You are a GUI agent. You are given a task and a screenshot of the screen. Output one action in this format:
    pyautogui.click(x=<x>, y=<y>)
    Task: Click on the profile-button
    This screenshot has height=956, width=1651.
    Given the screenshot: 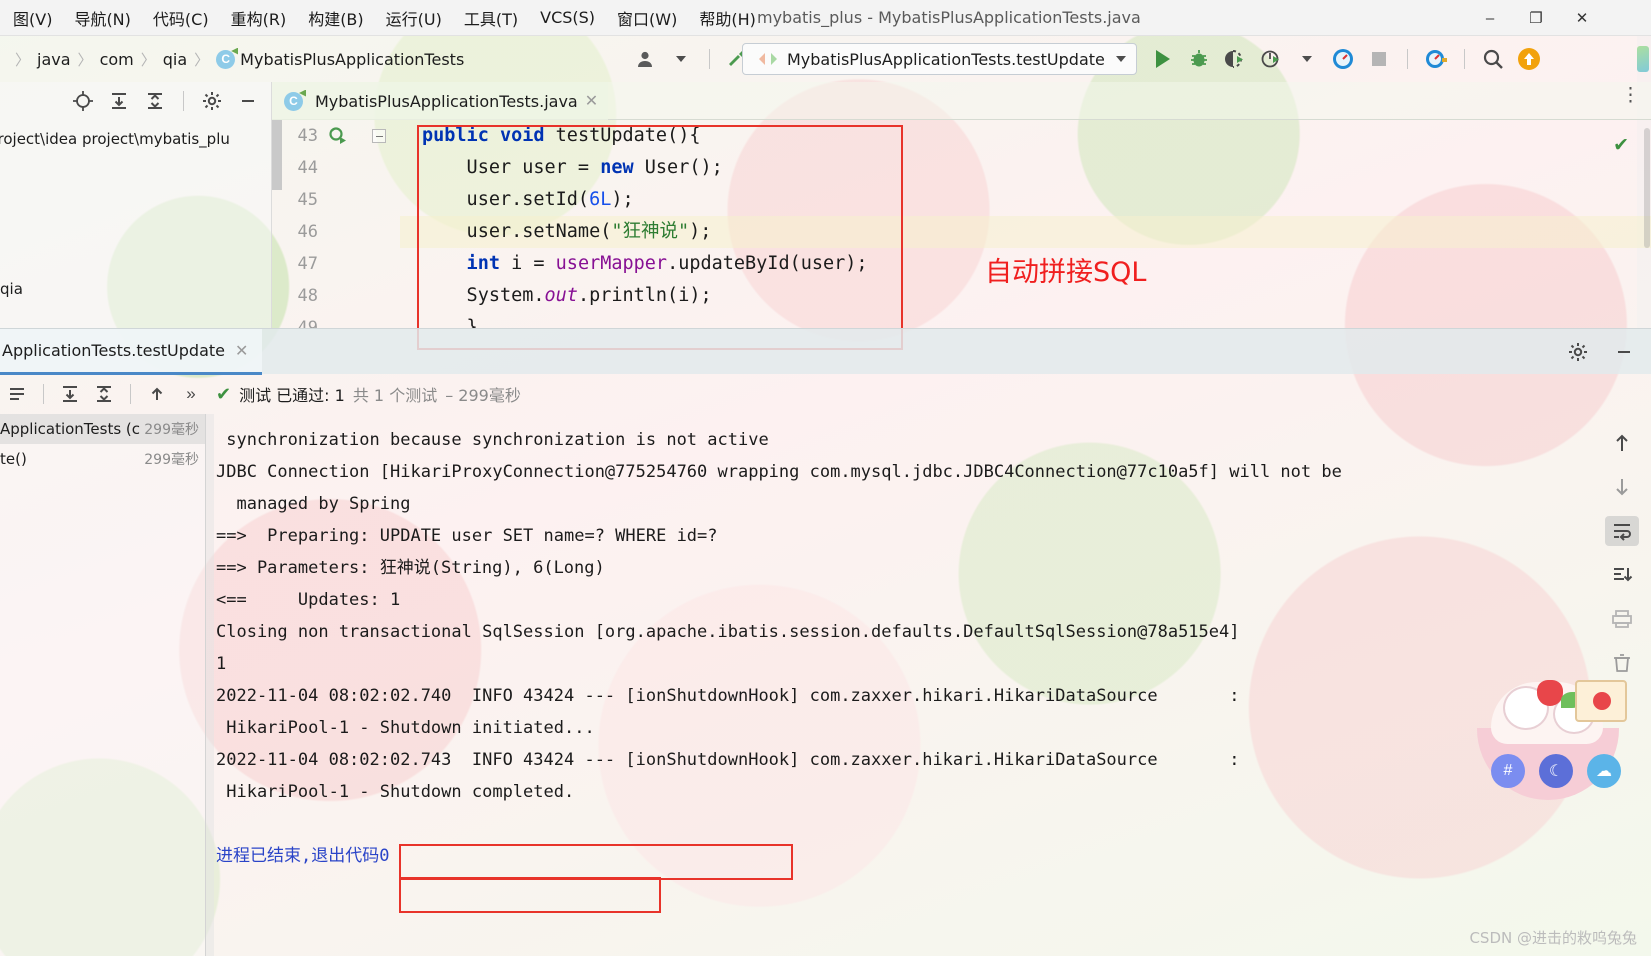 What is the action you would take?
    pyautogui.click(x=1271, y=59)
    